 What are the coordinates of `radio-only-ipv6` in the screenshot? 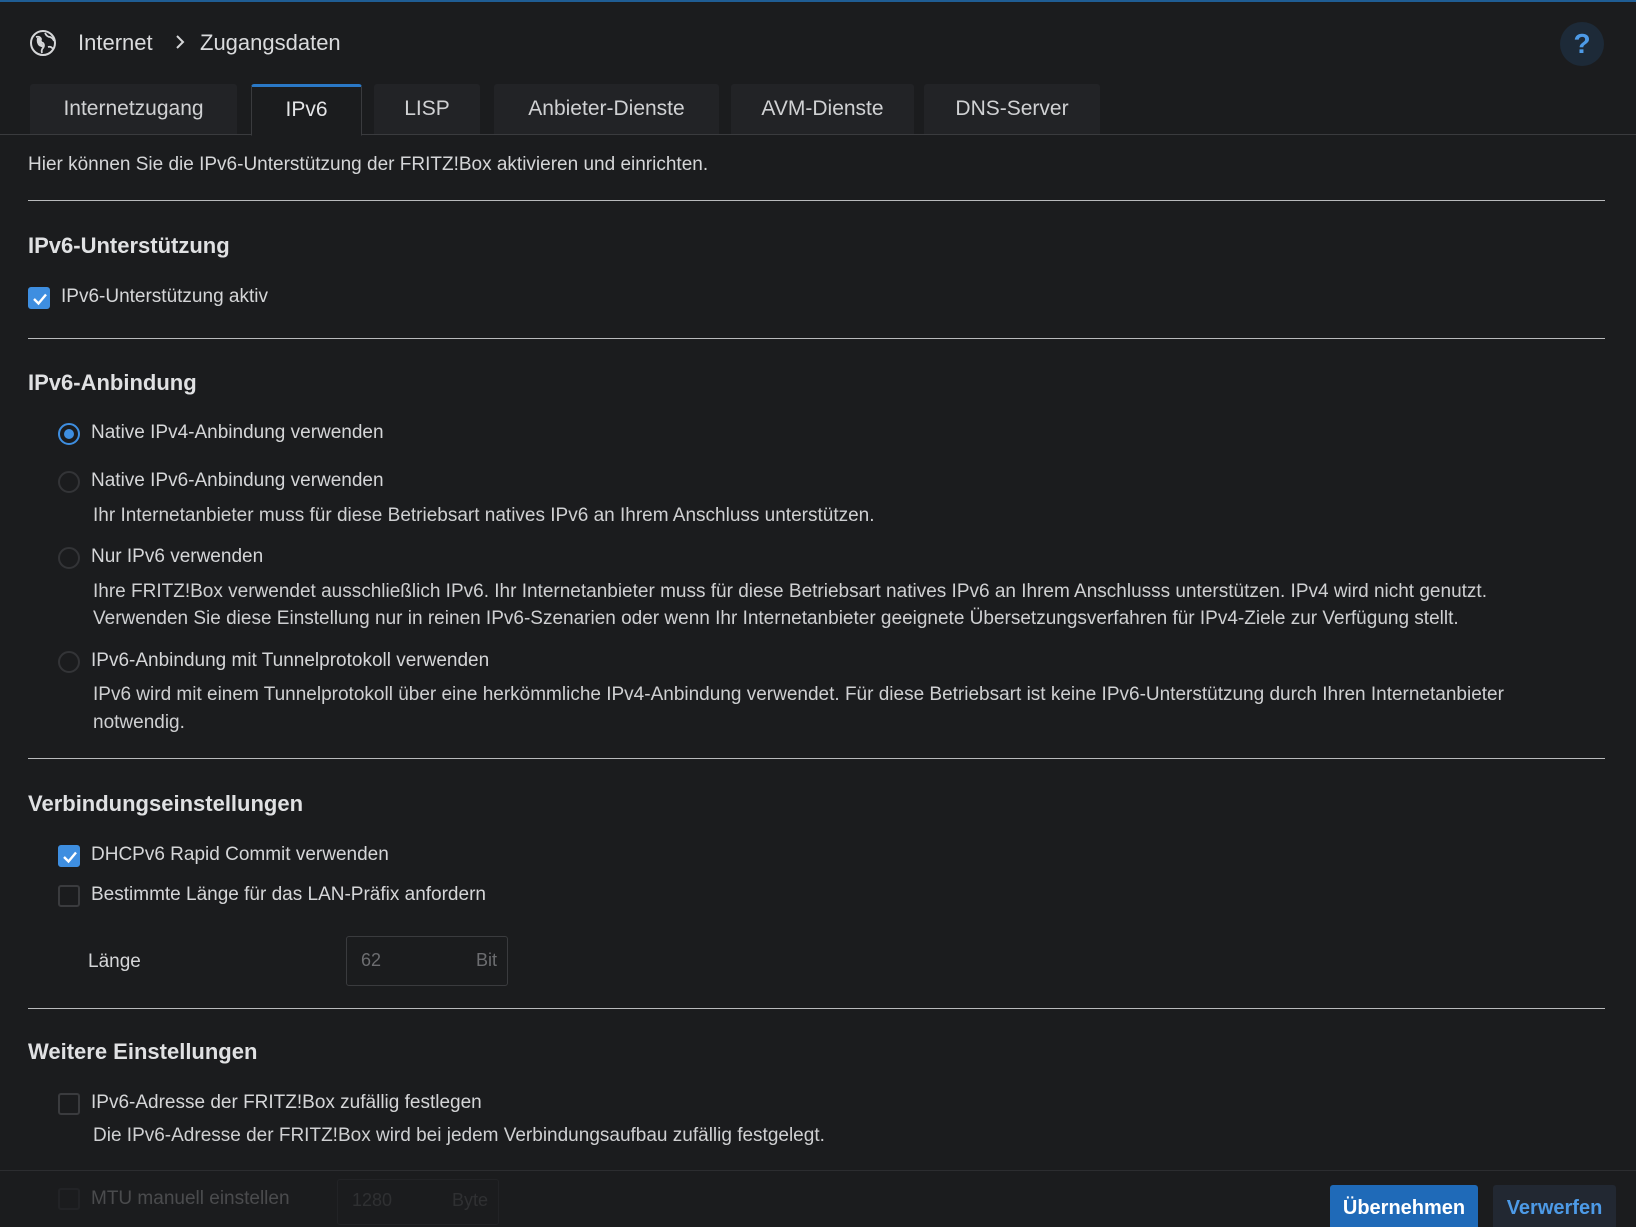 It's located at (69, 558).